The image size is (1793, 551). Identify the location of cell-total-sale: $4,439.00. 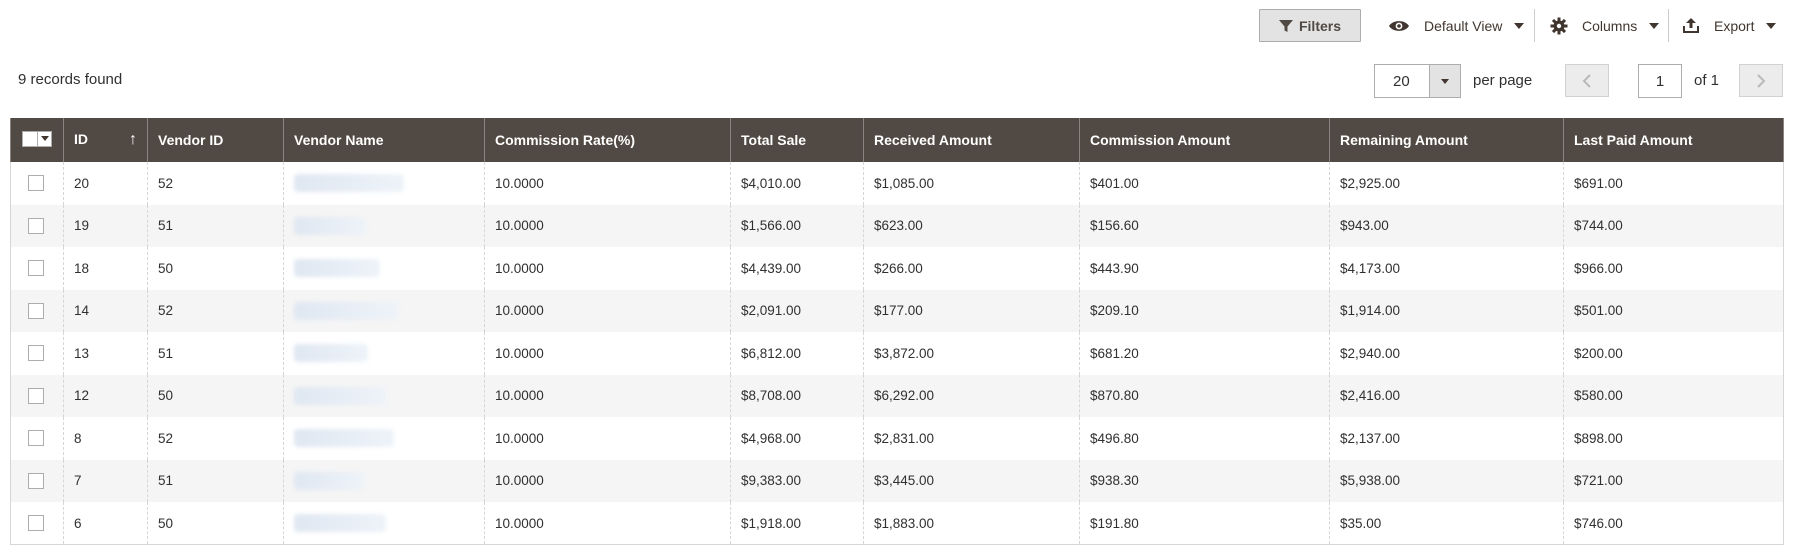
(797, 268).